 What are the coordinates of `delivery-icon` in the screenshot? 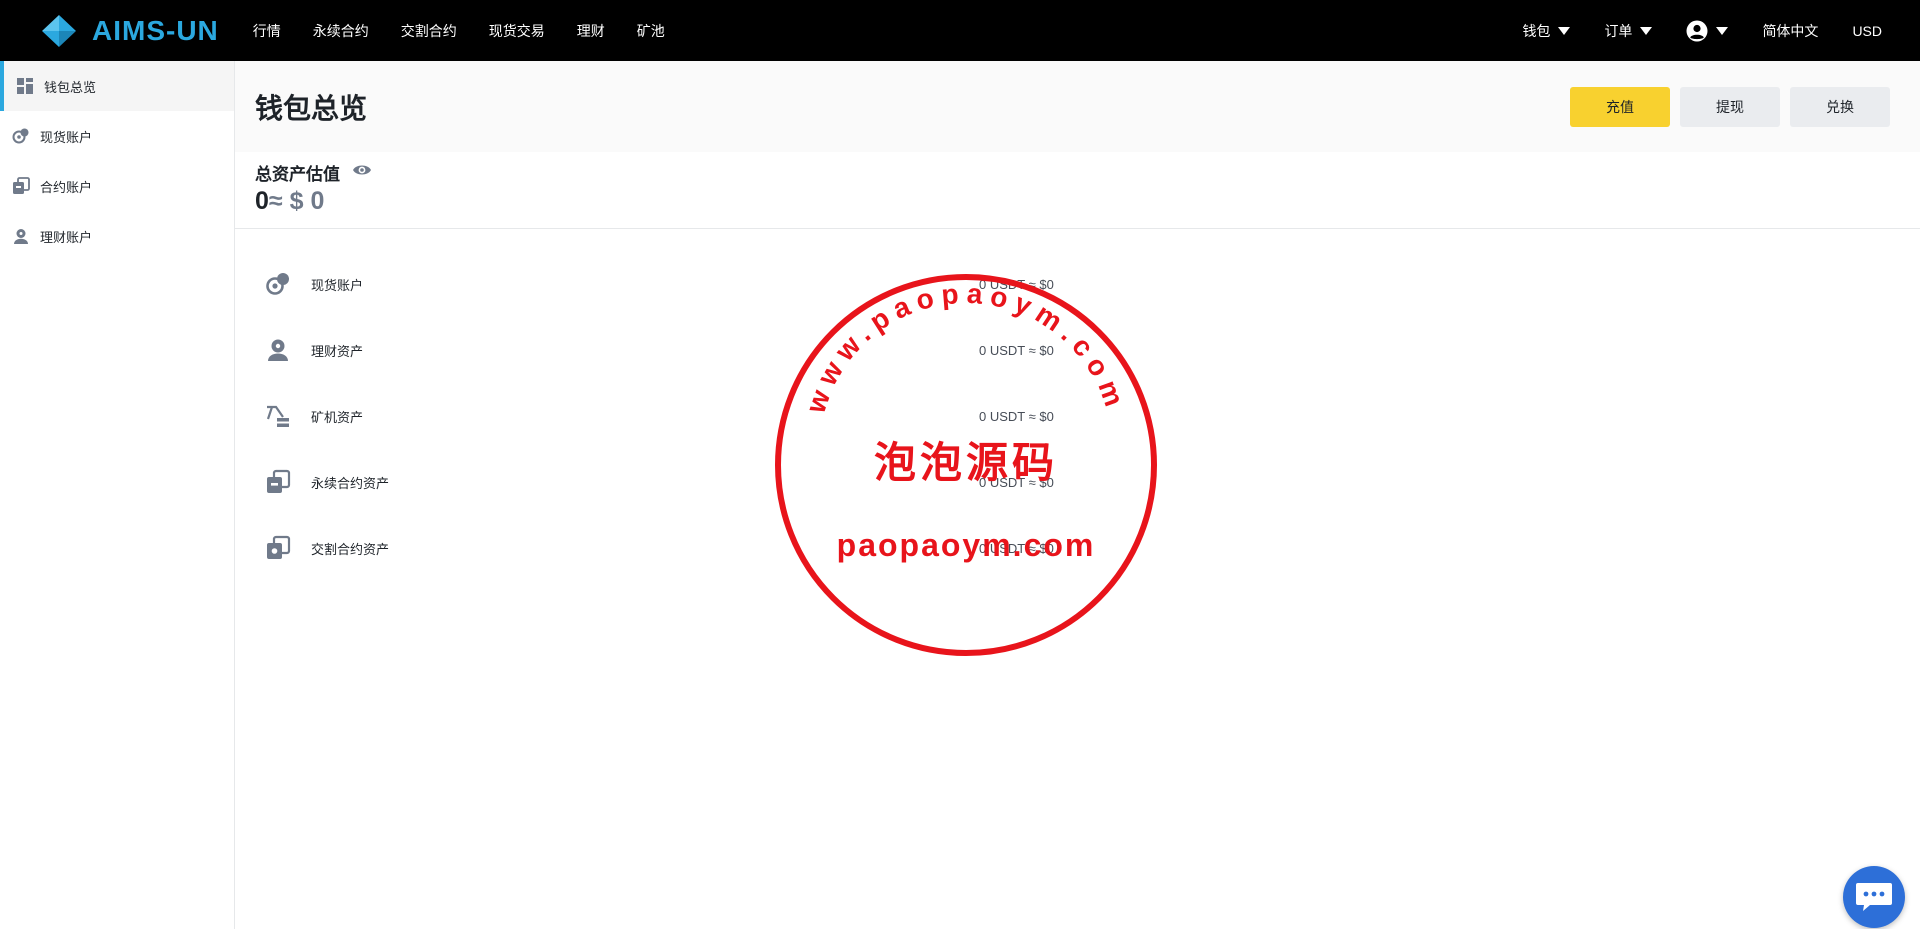 It's located at (278, 548).